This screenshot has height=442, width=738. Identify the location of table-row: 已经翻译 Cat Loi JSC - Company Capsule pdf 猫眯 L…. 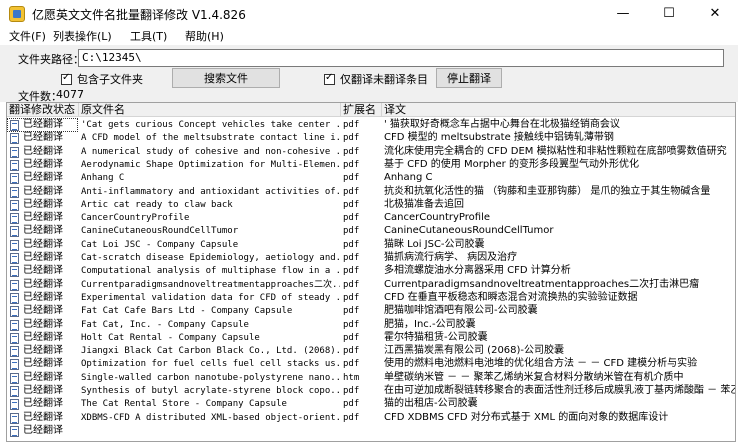
(371, 245).